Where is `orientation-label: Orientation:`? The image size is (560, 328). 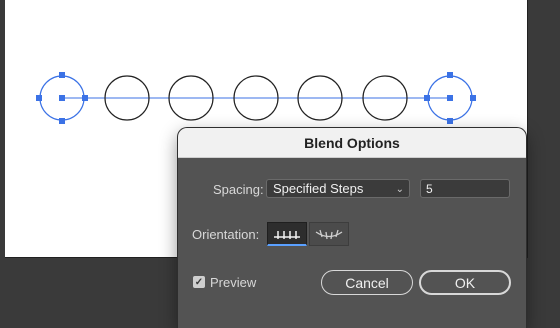 orientation-label: Orientation: is located at coordinates (226, 234).